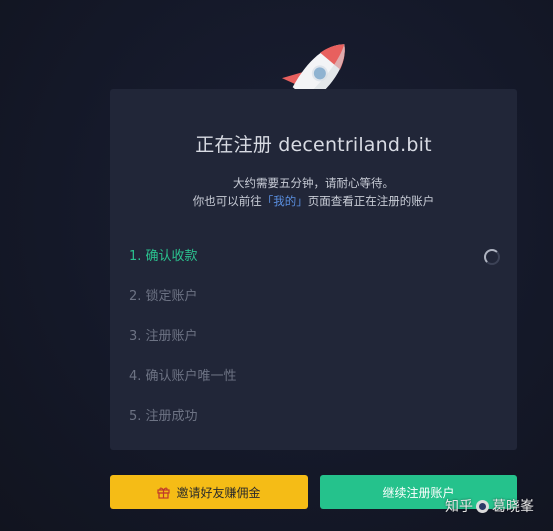 The width and height of the screenshot is (553, 531). Describe the element at coordinates (183, 376) in the screenshot. I see `step-confirm-uniqueness: 4. 确认账户唯一性` at that location.